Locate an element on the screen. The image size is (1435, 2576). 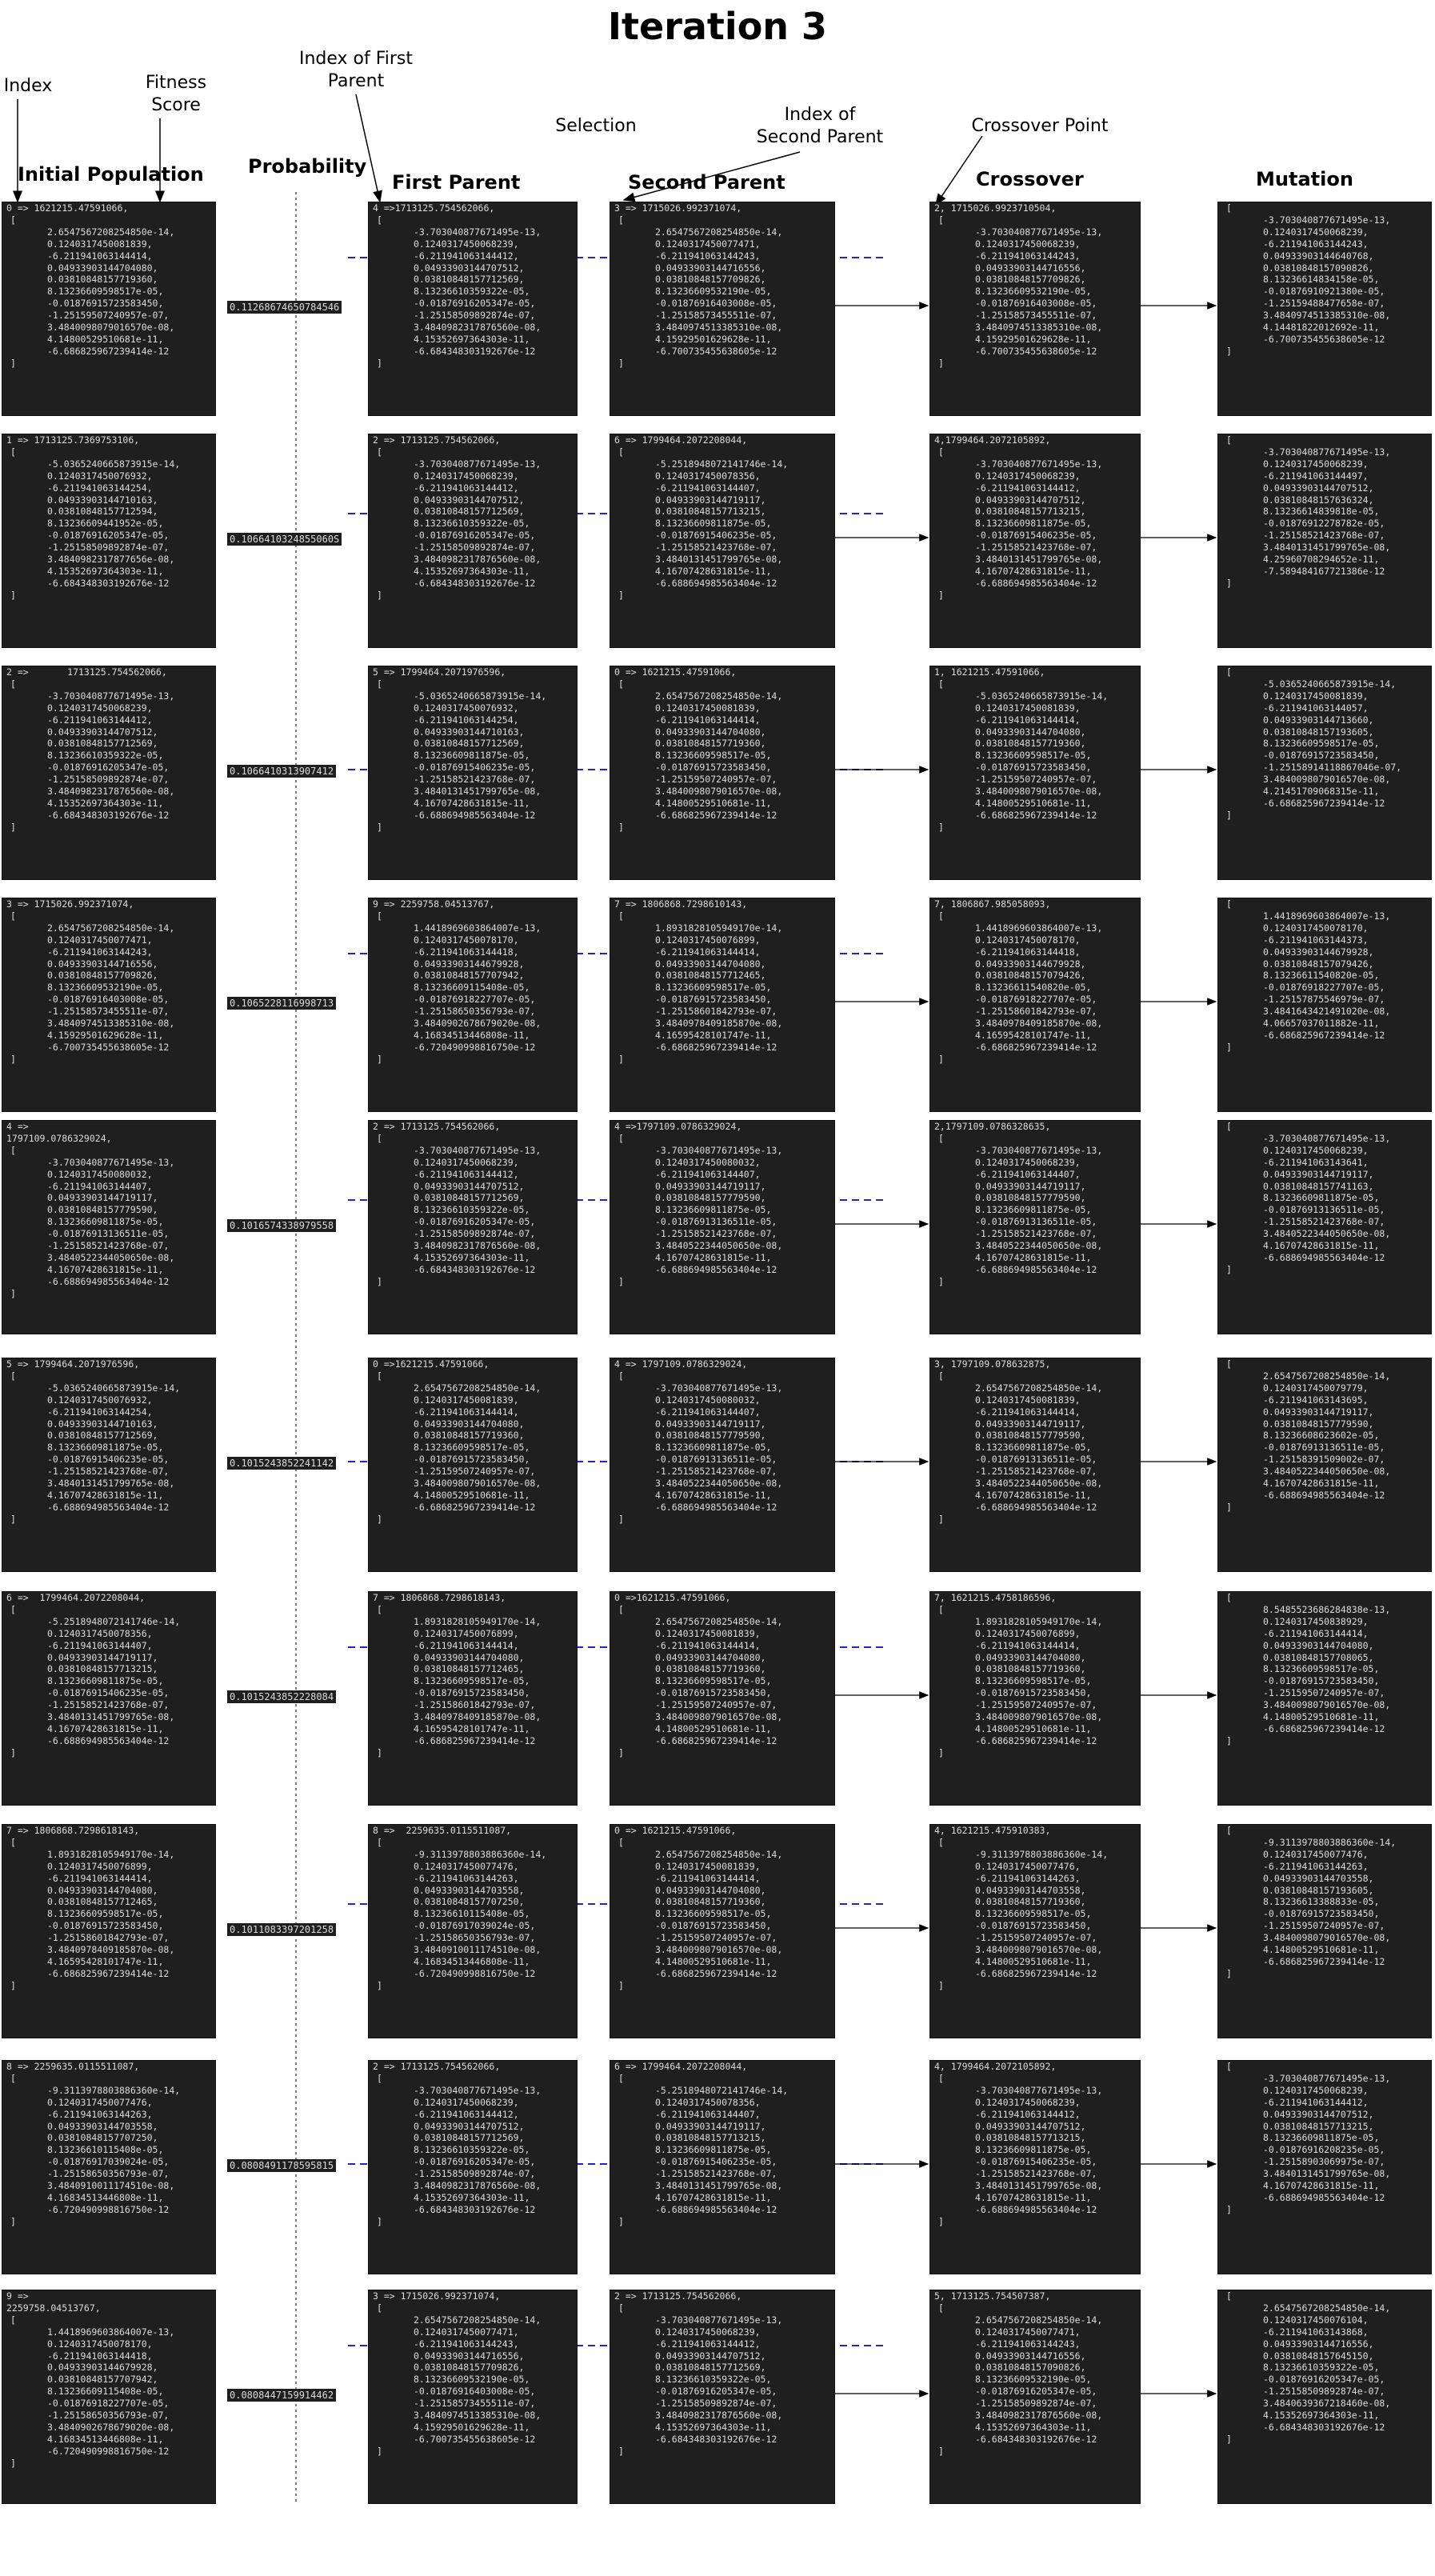
gene-value: 0.1240317450077471, is located at coordinates (100, 940).